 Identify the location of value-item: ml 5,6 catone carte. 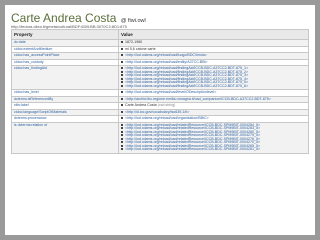
(213, 49).